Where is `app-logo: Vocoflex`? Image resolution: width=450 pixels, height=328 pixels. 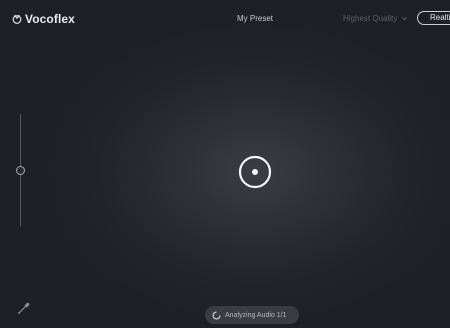 app-logo: Vocoflex is located at coordinates (43, 19).